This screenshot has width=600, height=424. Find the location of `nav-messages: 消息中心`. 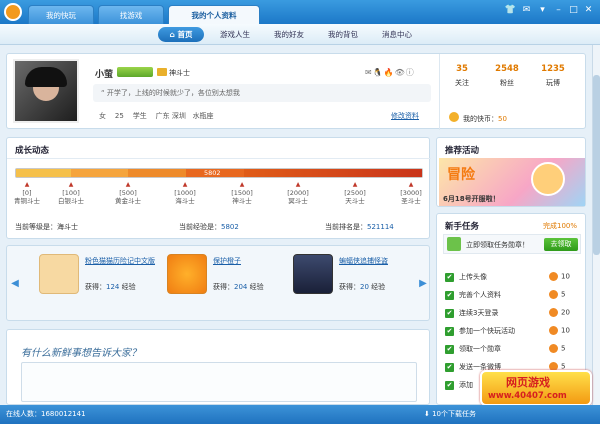

nav-messages: 消息中心 is located at coordinates (397, 34).